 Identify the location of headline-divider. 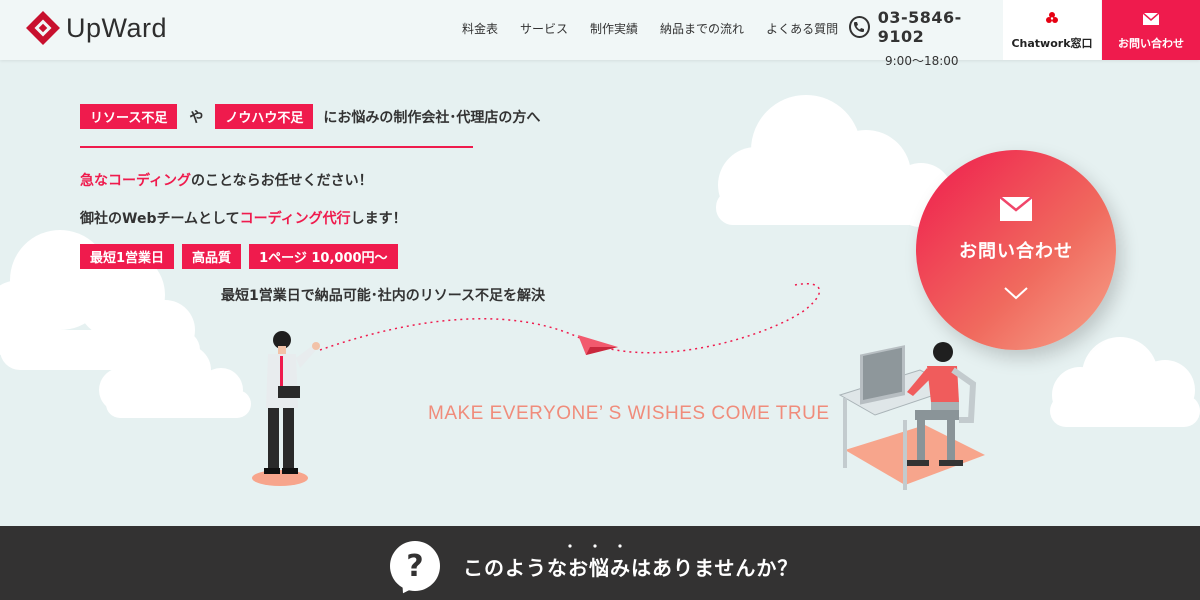
(276, 147).